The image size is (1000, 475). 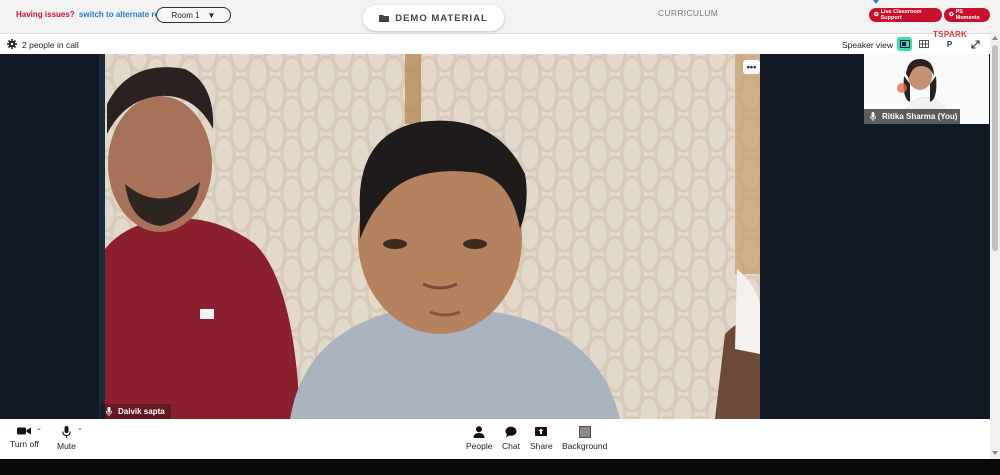 What do you see at coordinates (995, 453) in the screenshot?
I see `scroll-down-arrow-icon` at bounding box center [995, 453].